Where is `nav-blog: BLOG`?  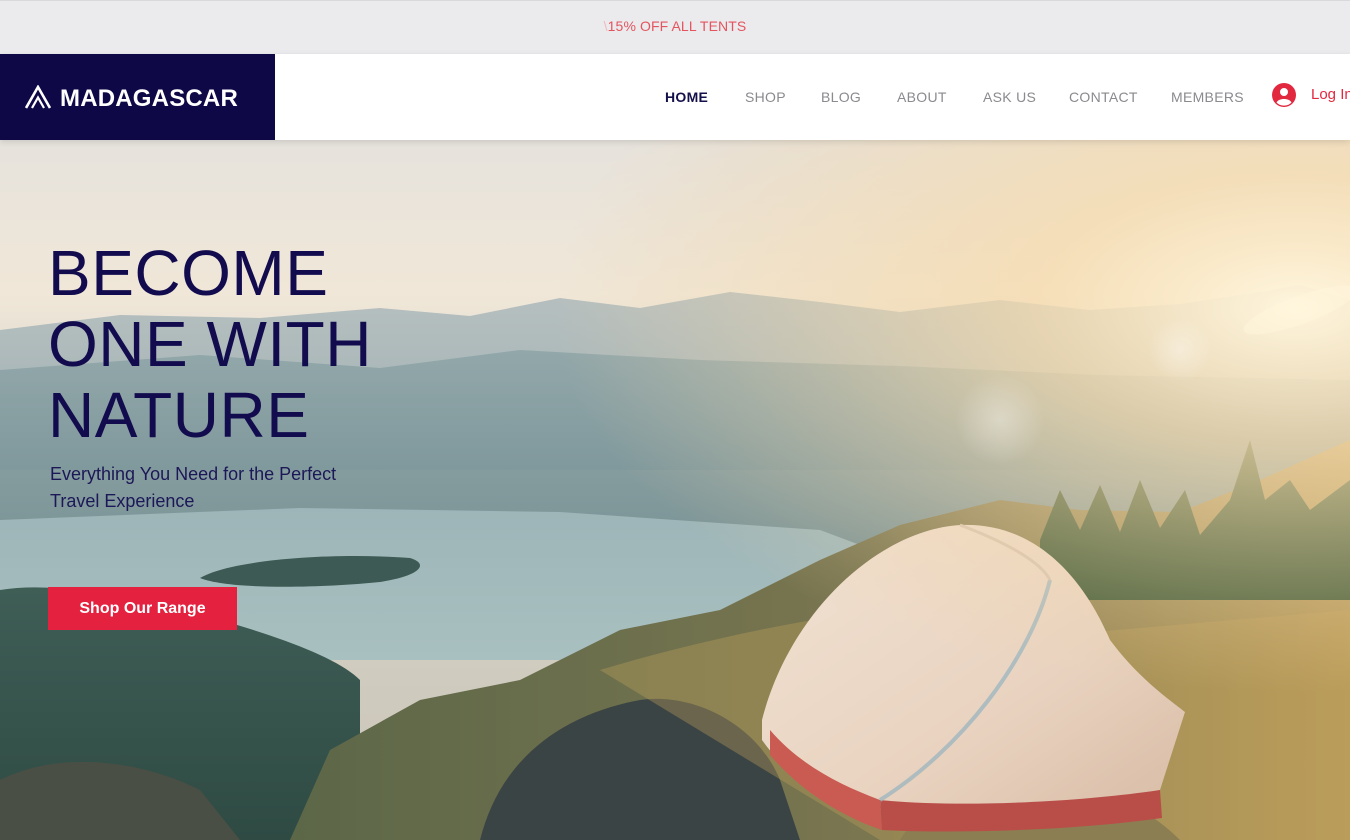
nav-blog: BLOG is located at coordinates (841, 97).